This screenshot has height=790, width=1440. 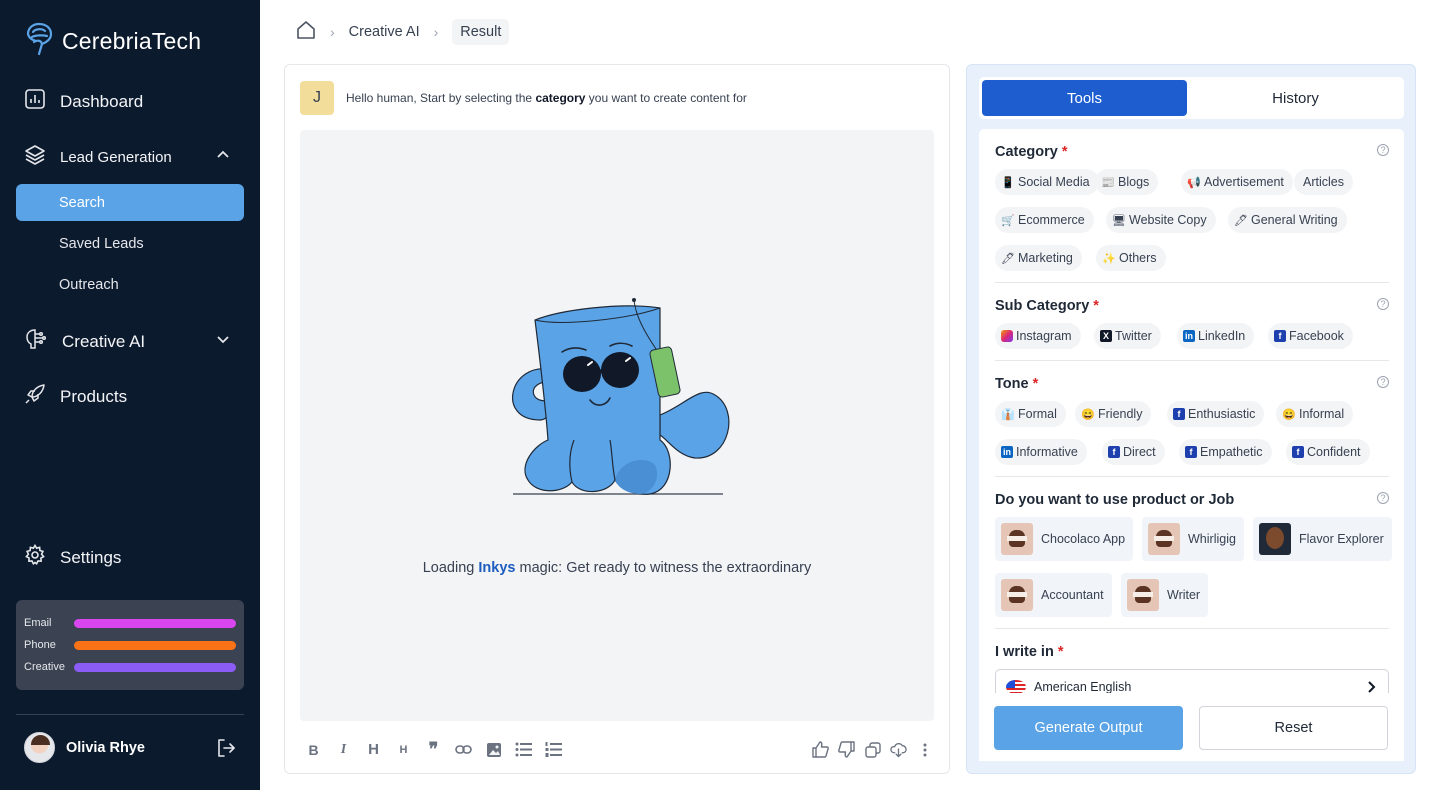 I want to click on sub-category-section: Sub Category * ?, so click(x=1192, y=306).